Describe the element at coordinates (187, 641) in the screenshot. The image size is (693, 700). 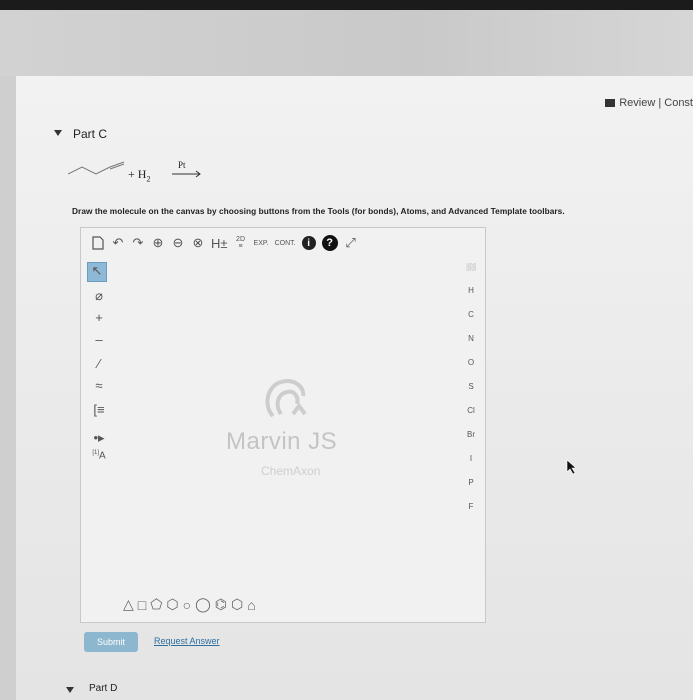
I see `request-answer-link: Request Answer` at that location.